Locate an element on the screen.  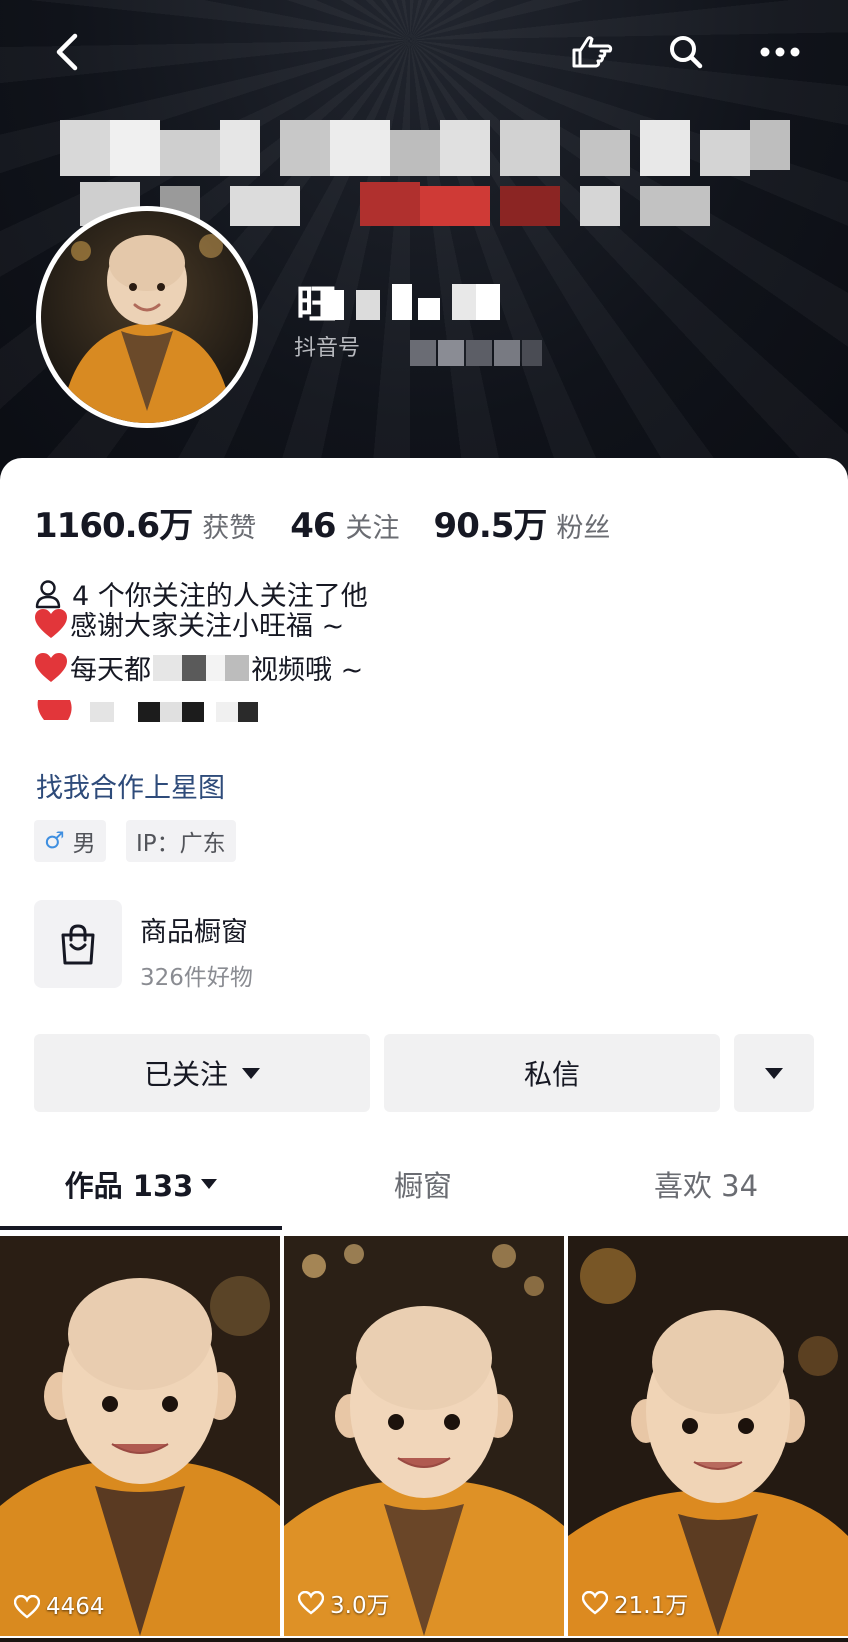
gender-tag: ♂ 男 is located at coordinates (70, 841).